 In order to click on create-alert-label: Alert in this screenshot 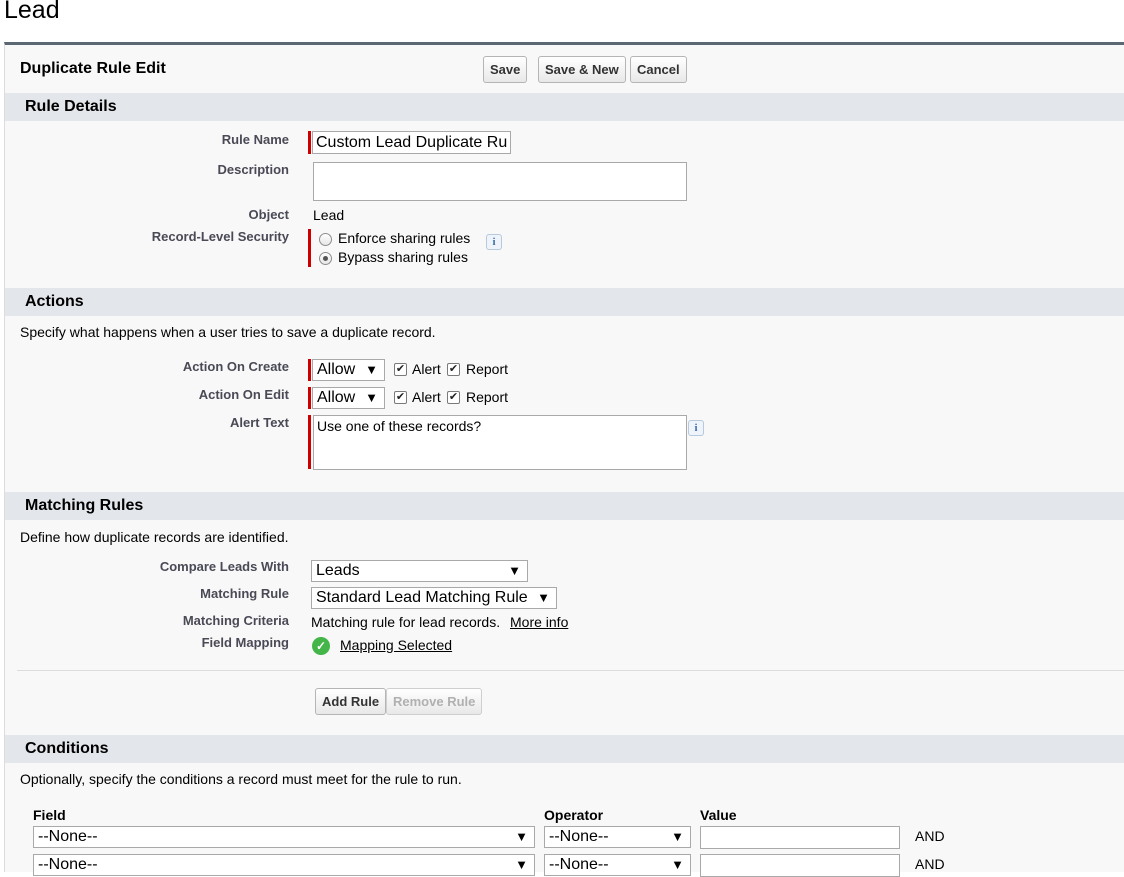, I will do `click(426, 369)`.